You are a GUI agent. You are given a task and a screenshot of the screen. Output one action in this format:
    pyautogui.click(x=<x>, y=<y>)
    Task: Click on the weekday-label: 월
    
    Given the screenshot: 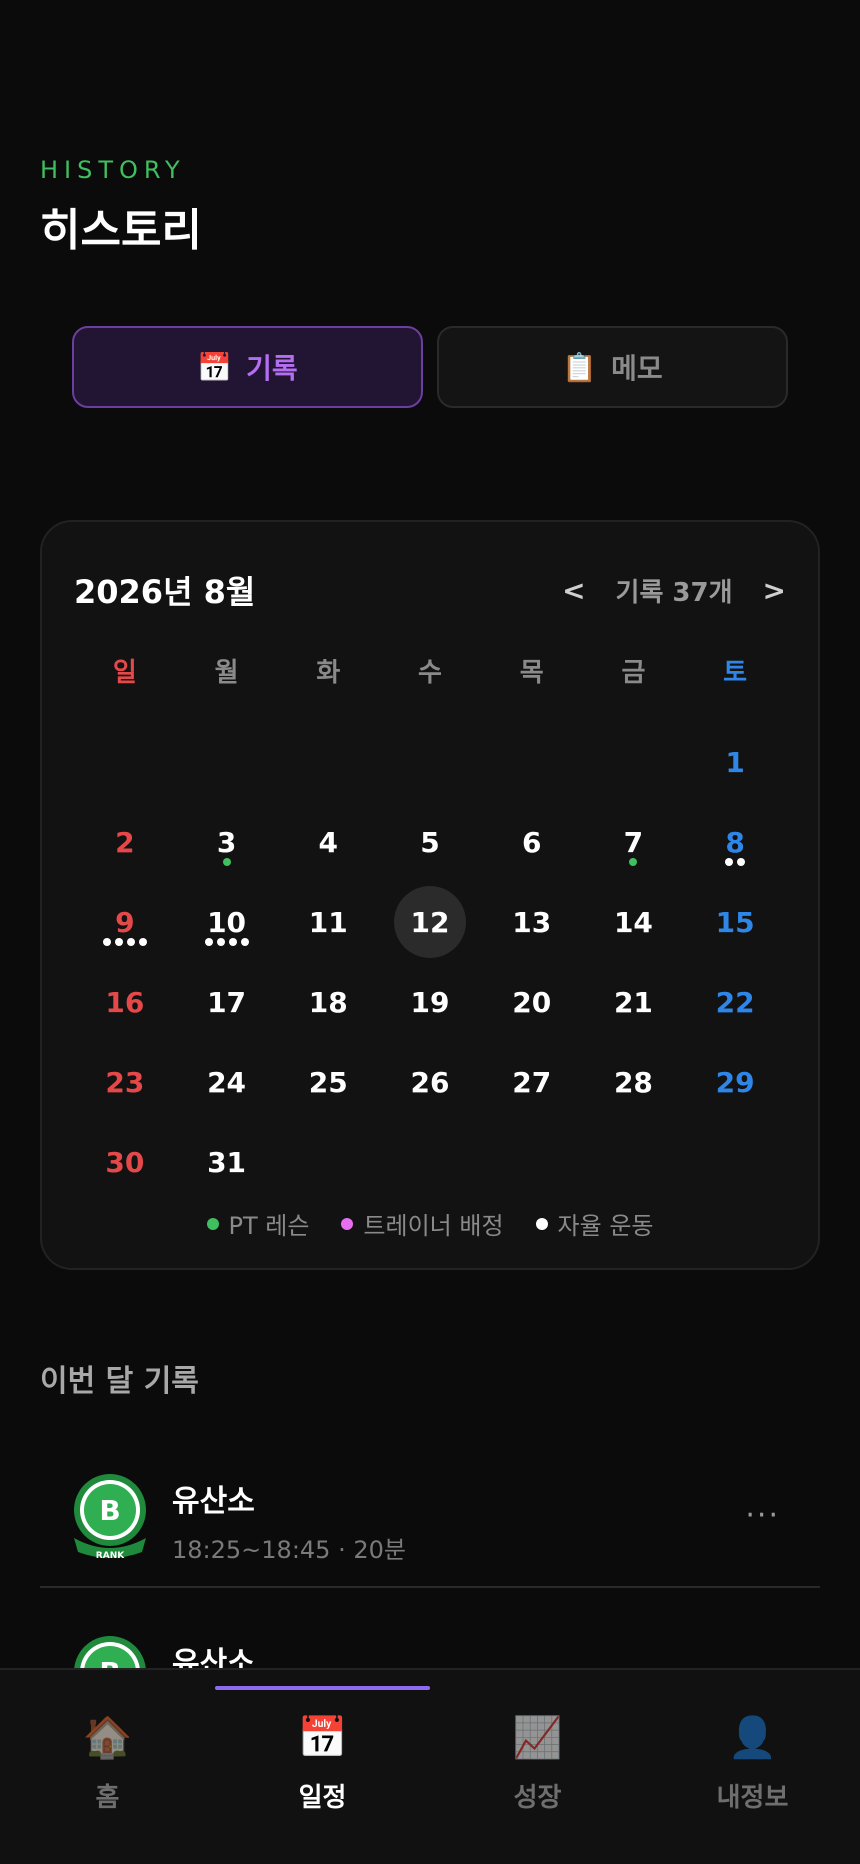 What is the action you would take?
    pyautogui.click(x=226, y=673)
    